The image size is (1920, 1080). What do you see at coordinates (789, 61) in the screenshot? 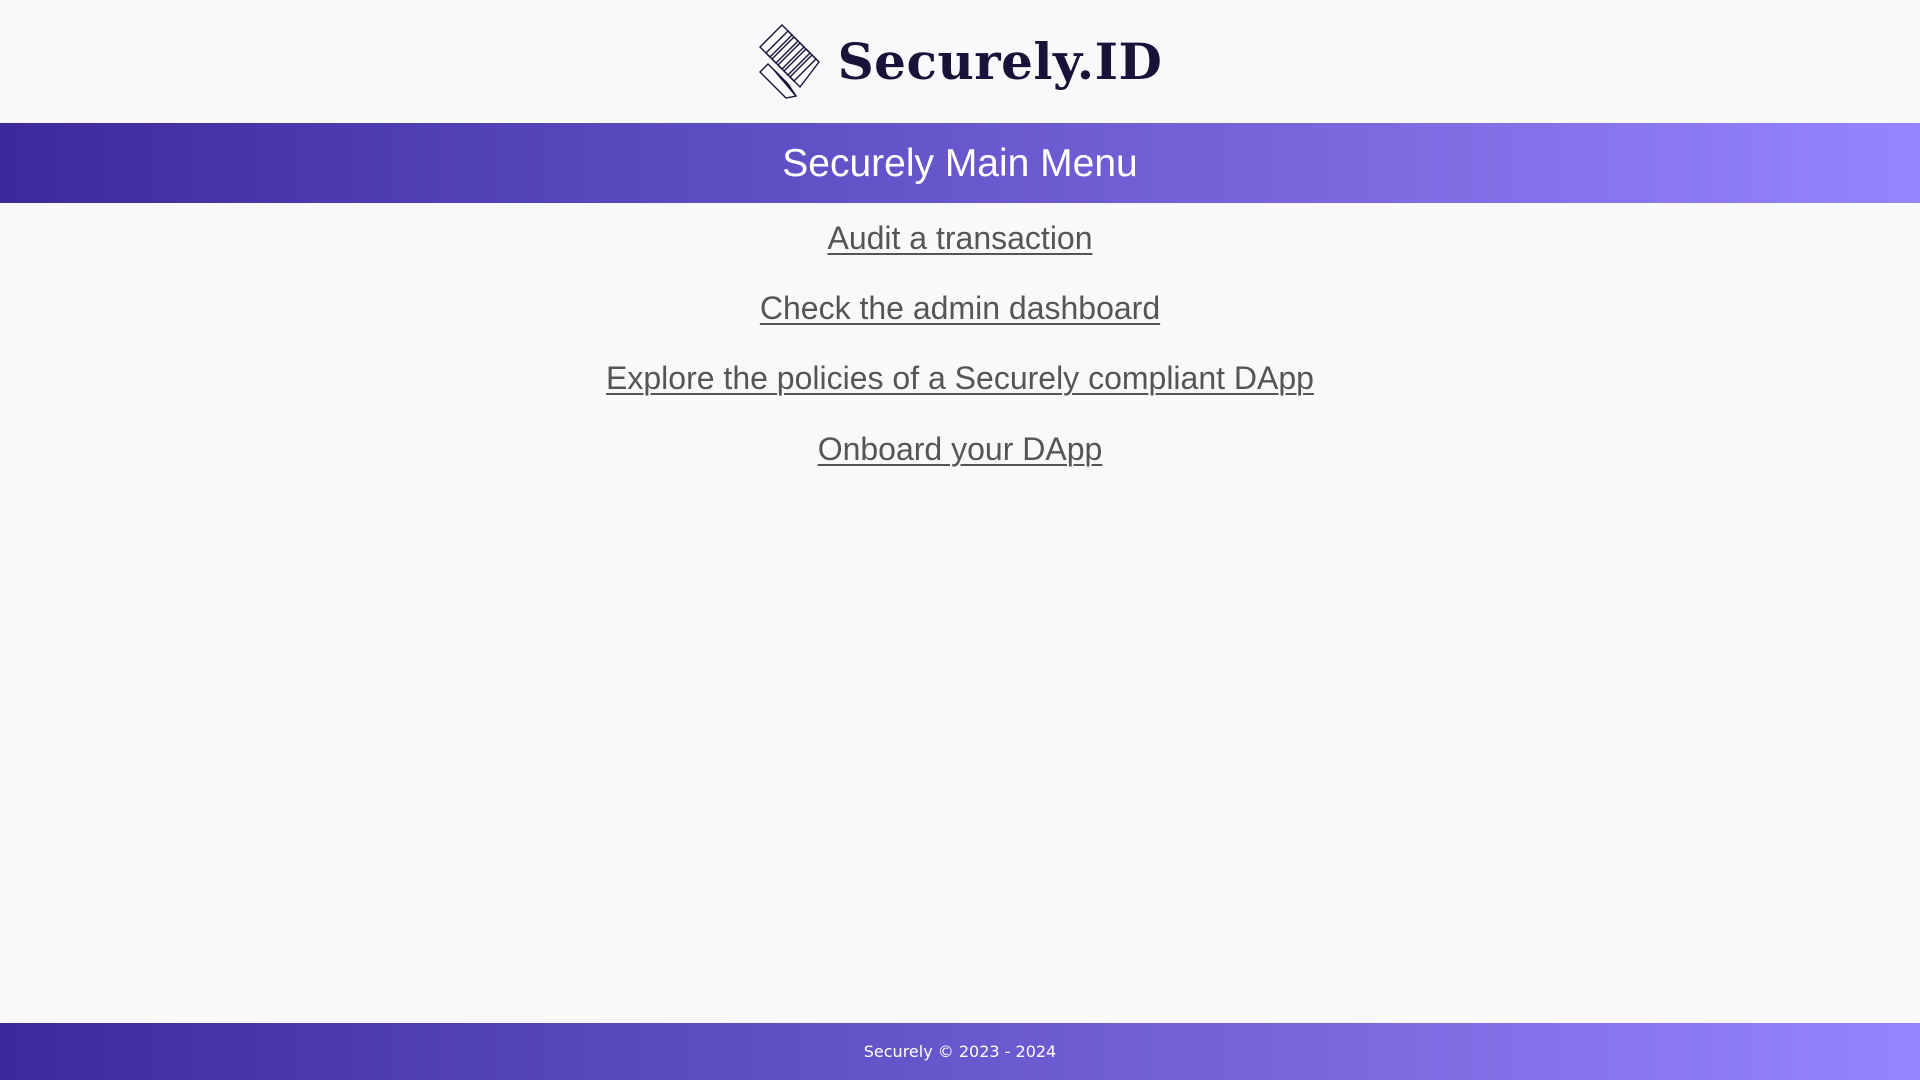
I see `layered-diamond-logo-icon` at bounding box center [789, 61].